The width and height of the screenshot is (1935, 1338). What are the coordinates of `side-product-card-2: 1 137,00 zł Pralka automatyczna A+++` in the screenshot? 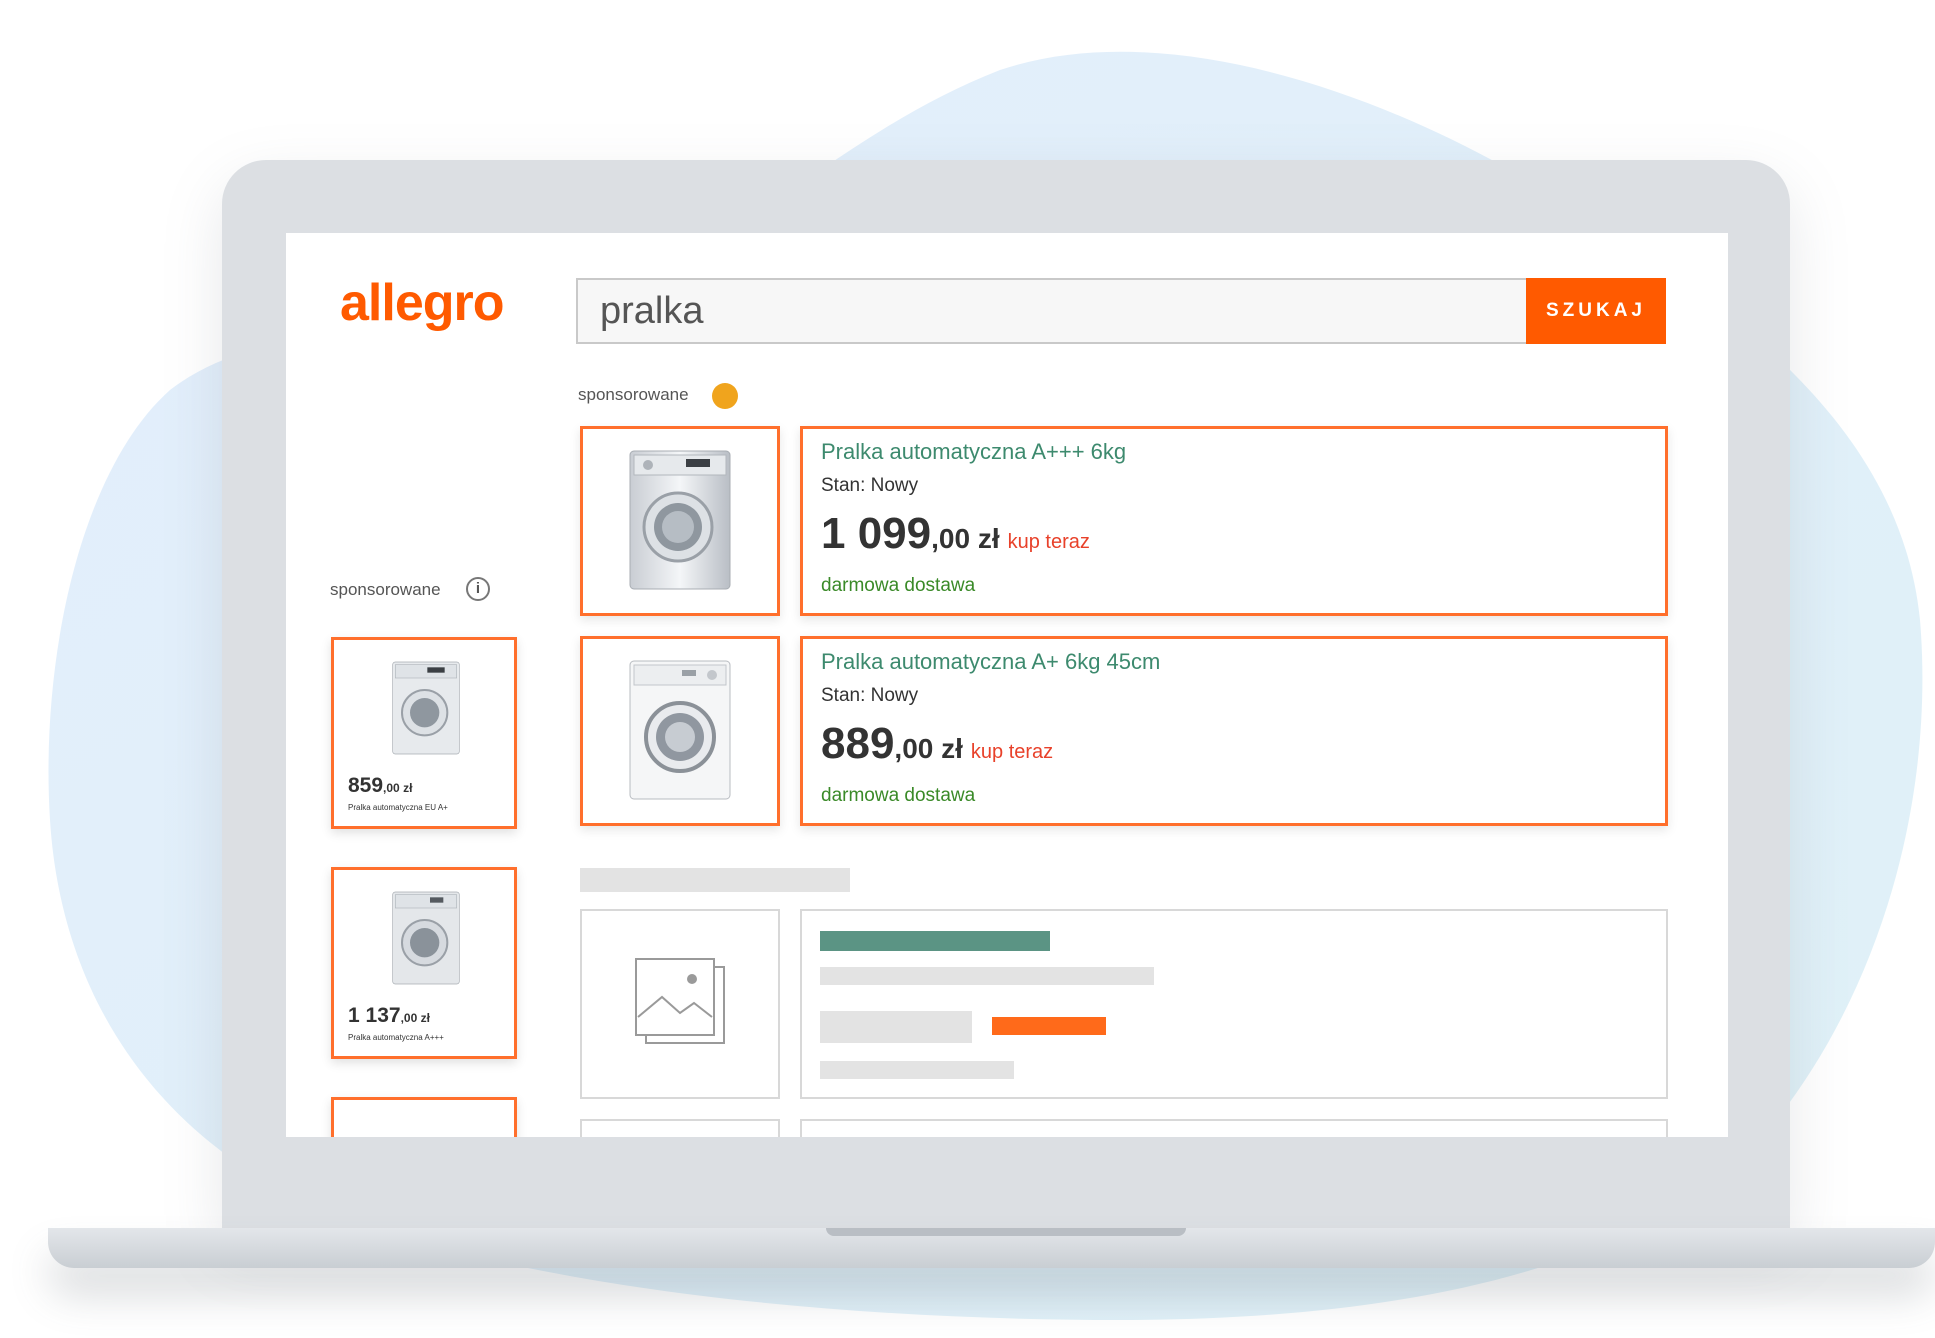 It's located at (424, 963).